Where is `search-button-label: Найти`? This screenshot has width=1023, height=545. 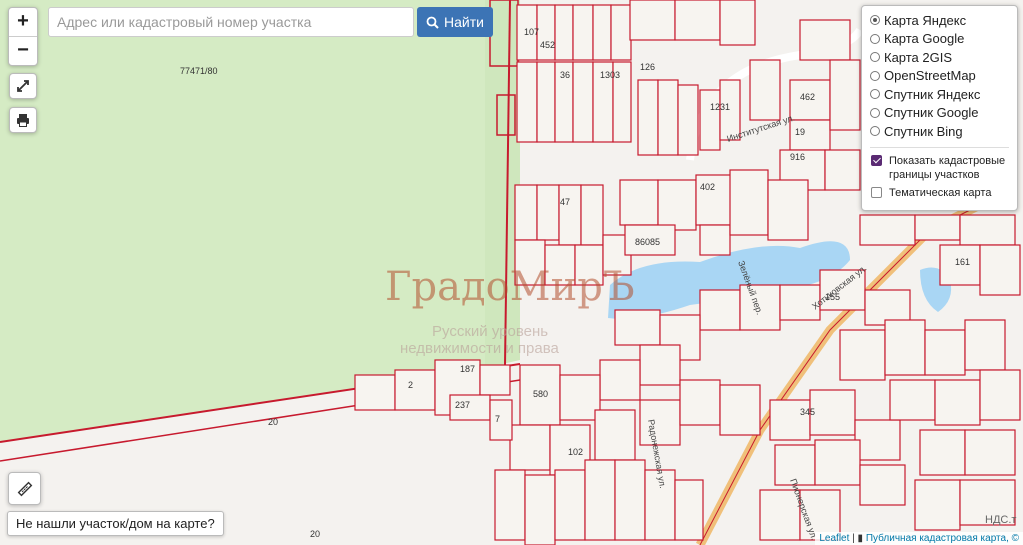 search-button-label: Найти is located at coordinates (464, 22).